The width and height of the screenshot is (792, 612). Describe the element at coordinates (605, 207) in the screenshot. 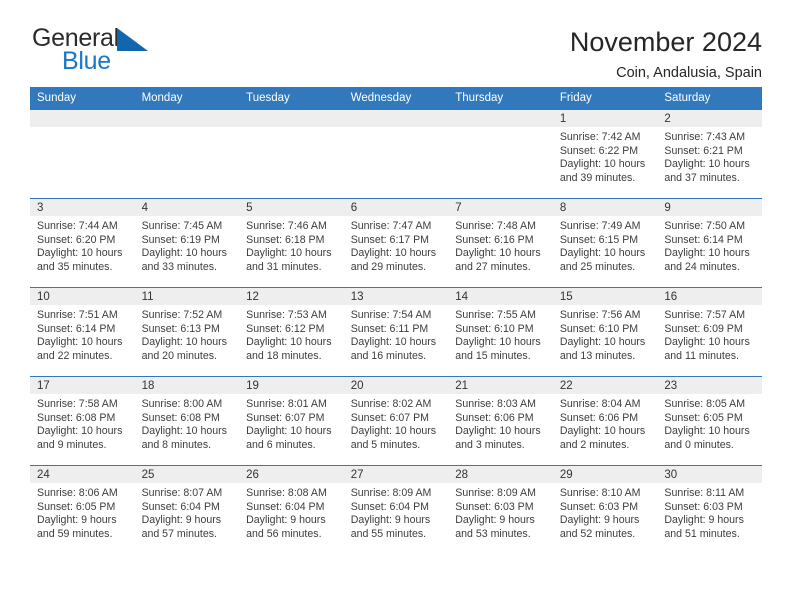

I see `day-number: 8` at that location.